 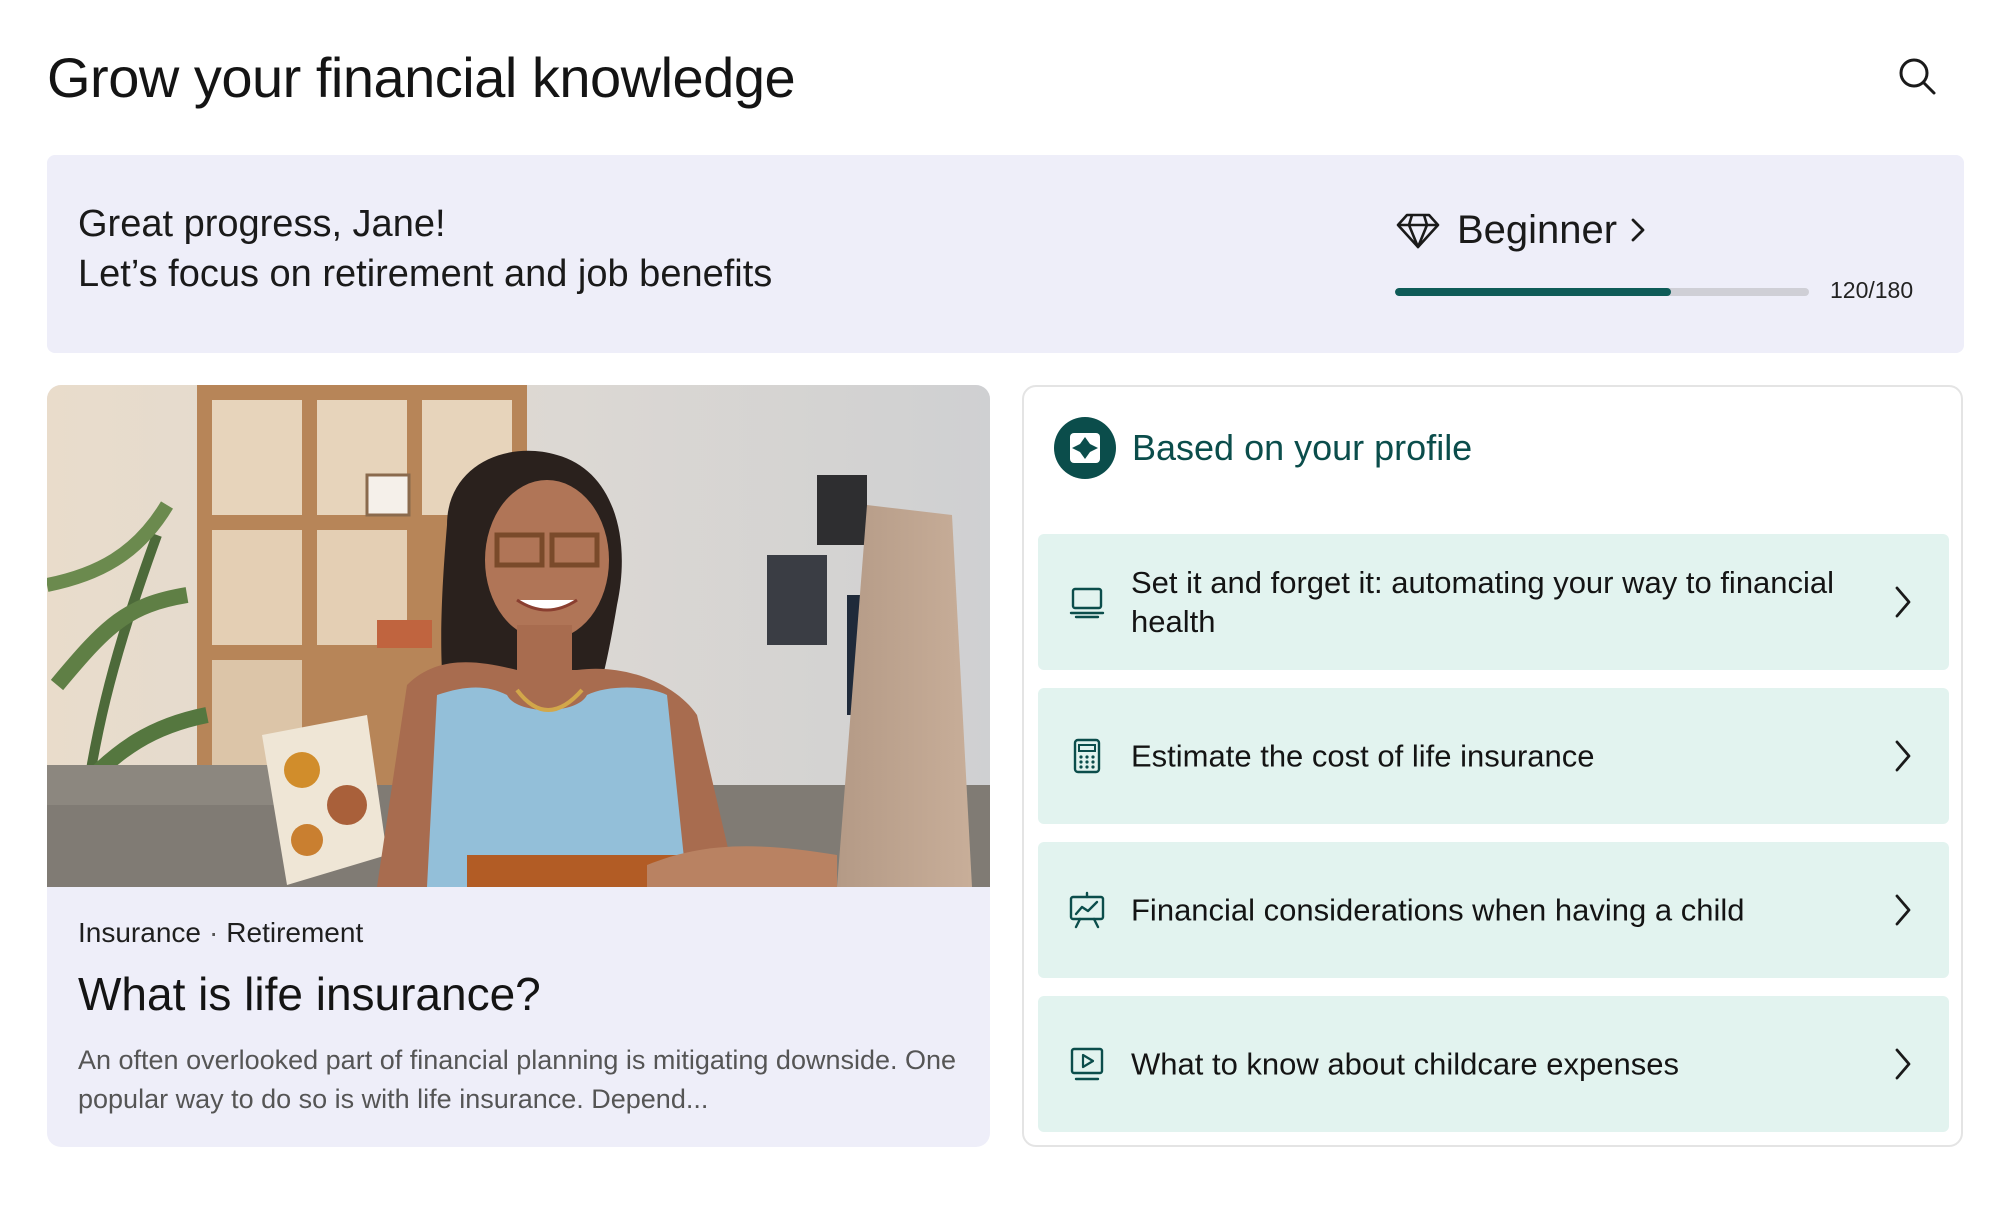 I want to click on article-title: What is life insurance?, so click(x=309, y=994).